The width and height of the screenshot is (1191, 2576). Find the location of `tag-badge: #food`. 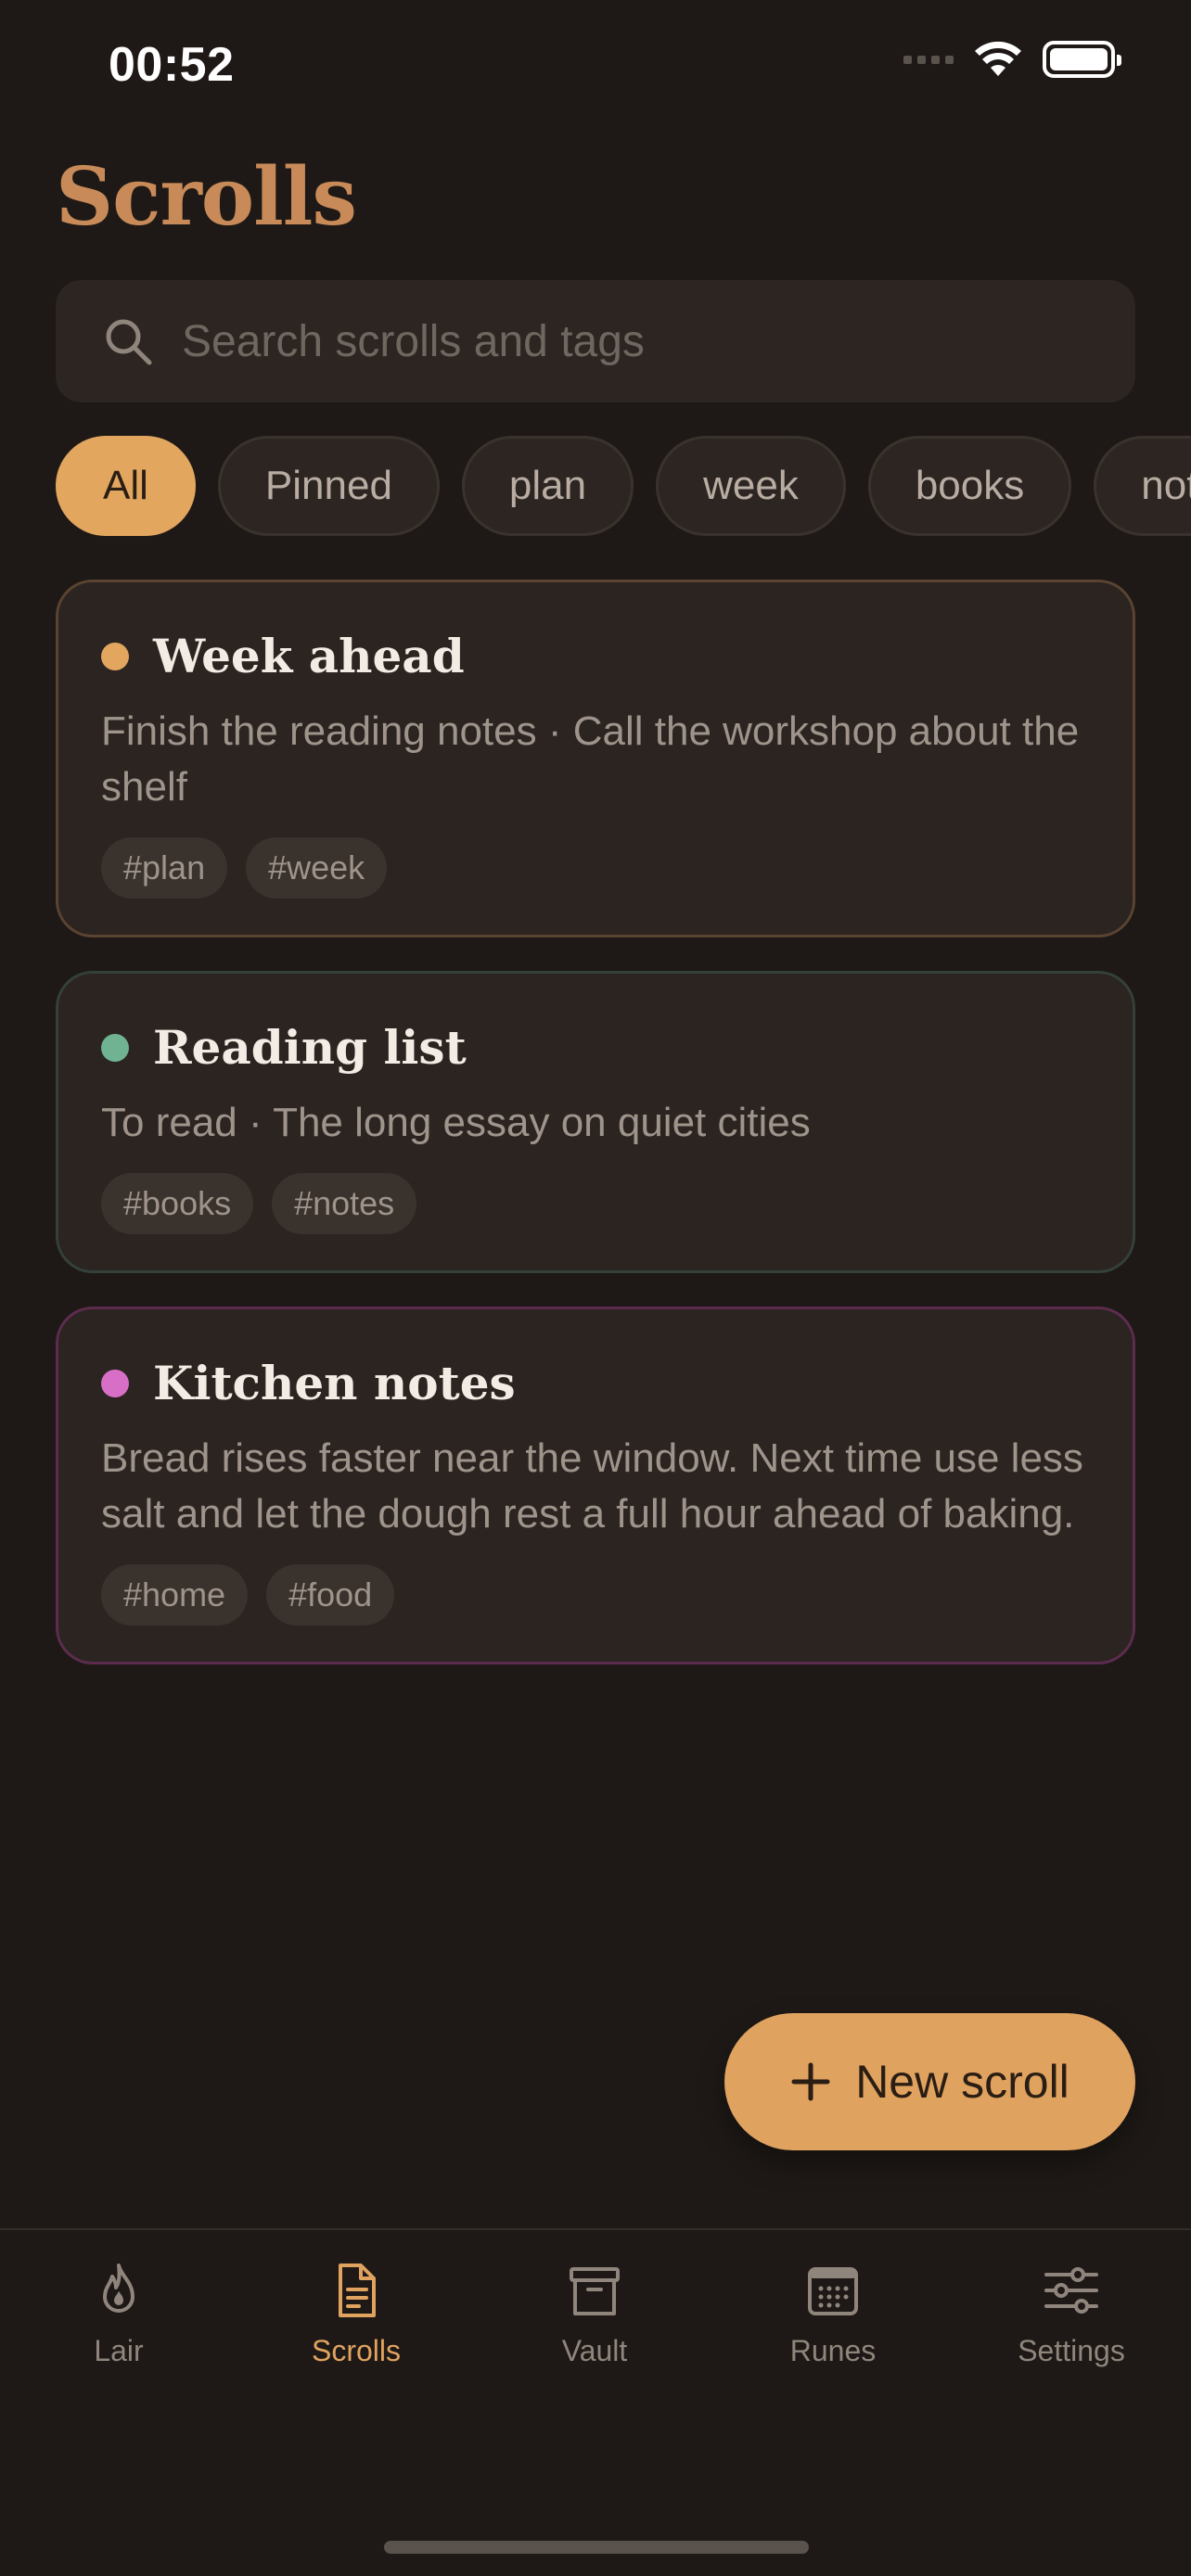

tag-badge: #food is located at coordinates (330, 1595).